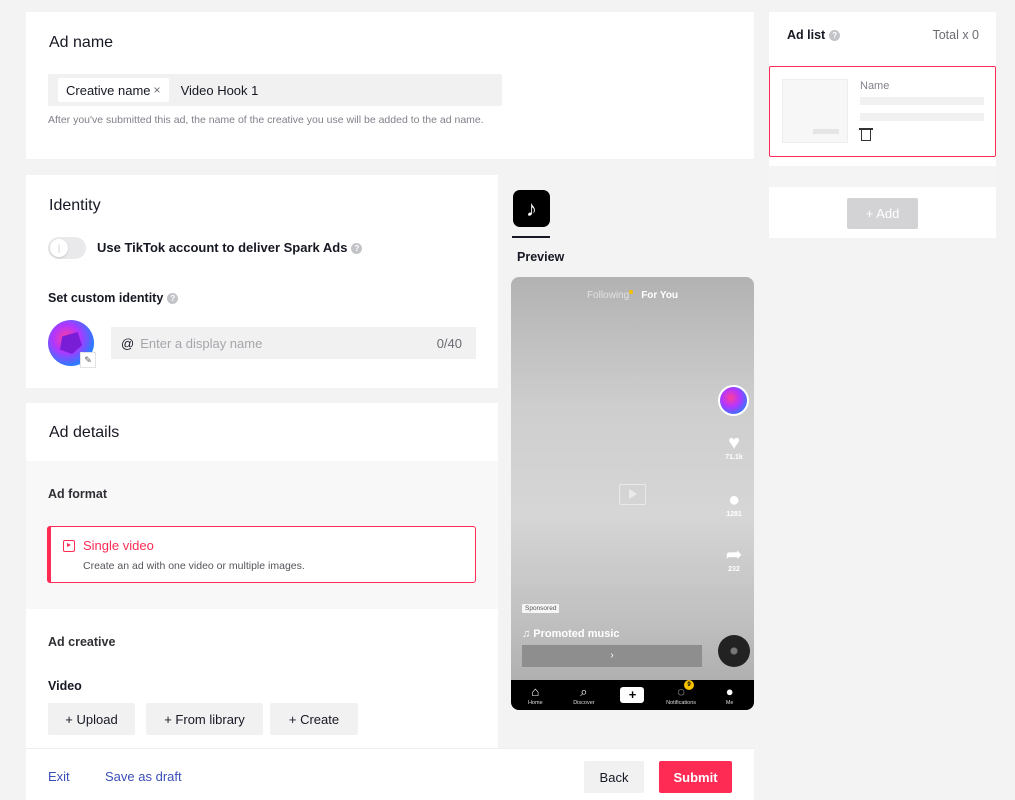  I want to click on trash-icon, so click(866, 134).